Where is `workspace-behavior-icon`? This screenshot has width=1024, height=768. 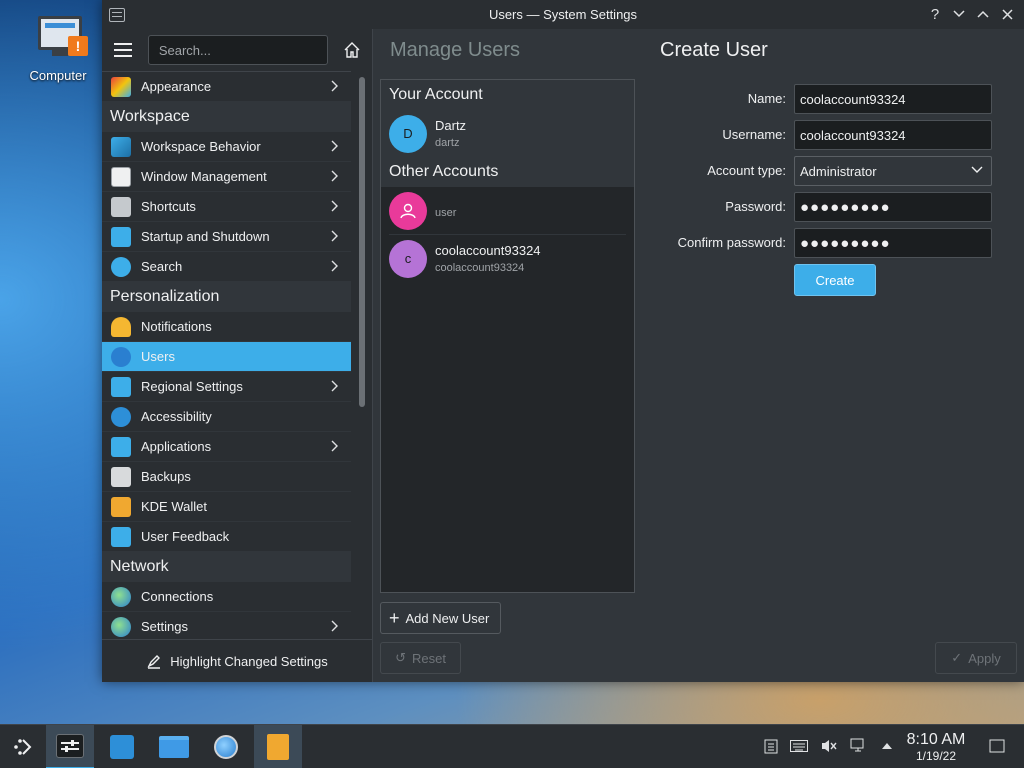 workspace-behavior-icon is located at coordinates (121, 146).